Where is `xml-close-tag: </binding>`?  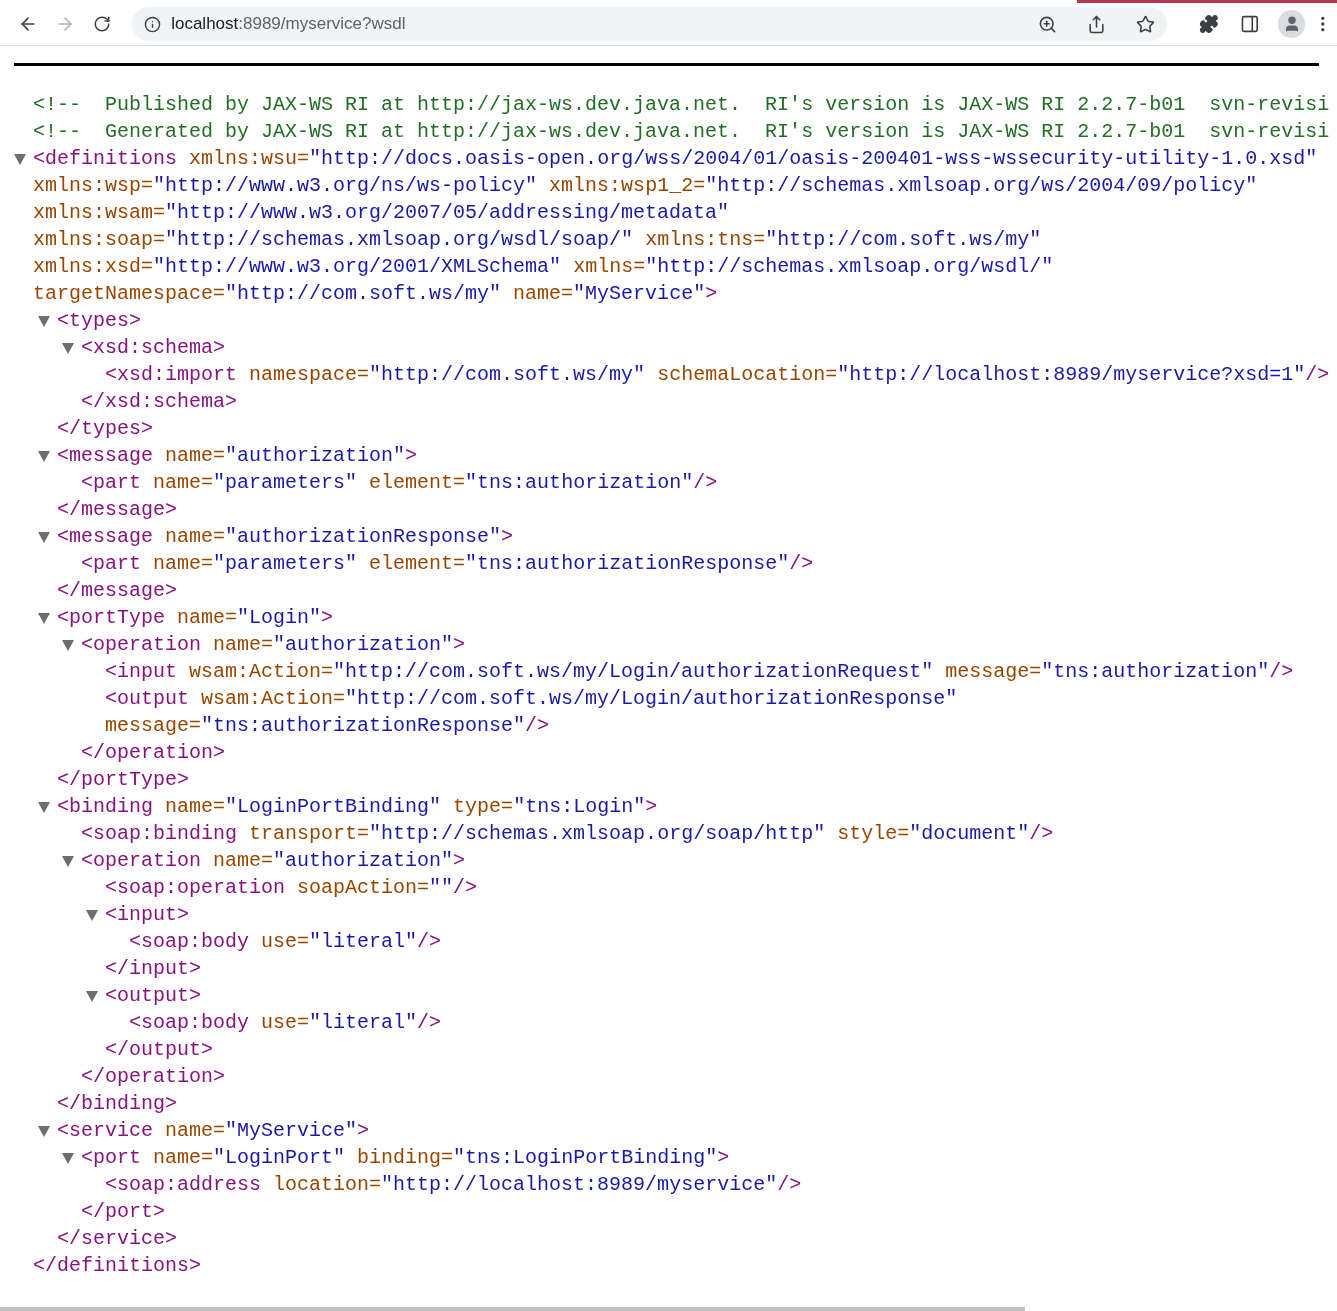 xml-close-tag: </binding> is located at coordinates (117, 1103).